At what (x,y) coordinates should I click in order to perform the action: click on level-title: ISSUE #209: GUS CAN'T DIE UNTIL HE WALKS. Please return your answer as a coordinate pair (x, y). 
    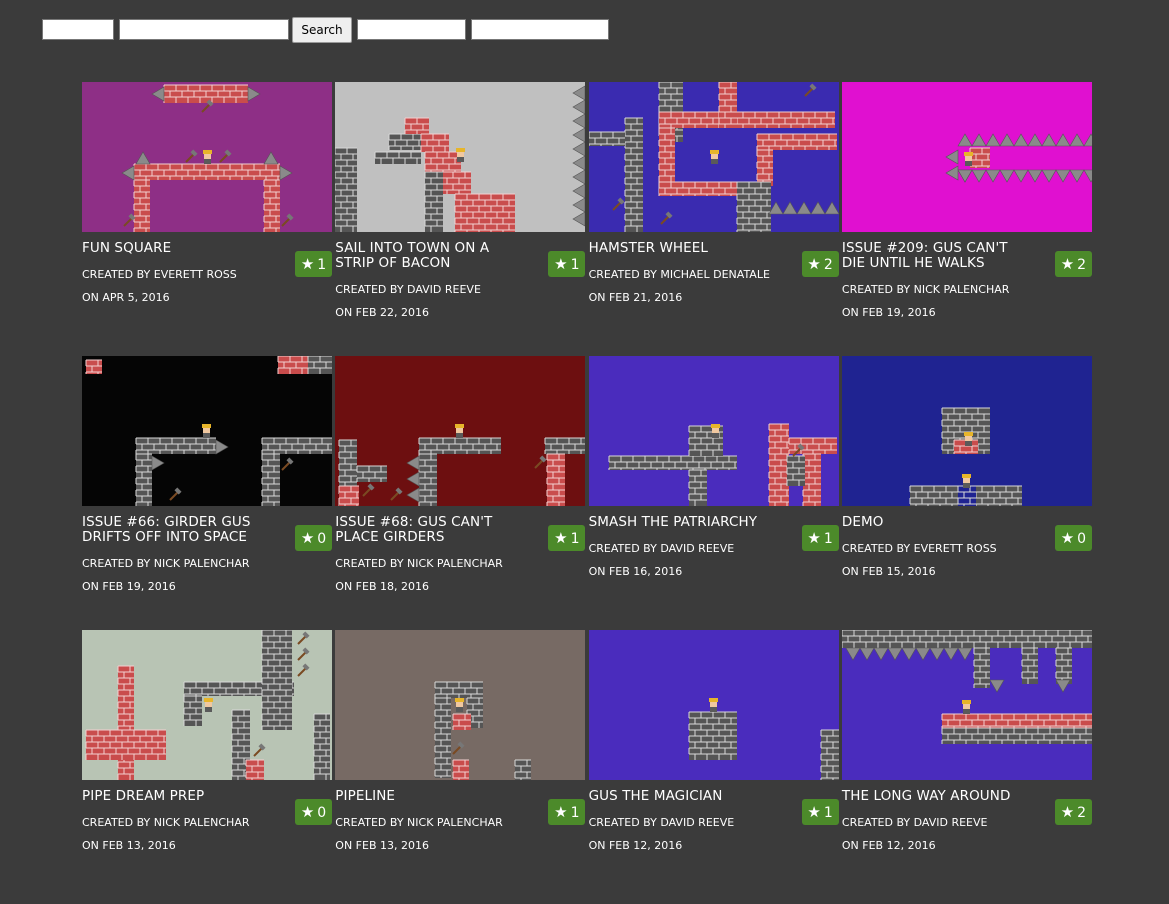
    Looking at the image, I should click on (938, 256).